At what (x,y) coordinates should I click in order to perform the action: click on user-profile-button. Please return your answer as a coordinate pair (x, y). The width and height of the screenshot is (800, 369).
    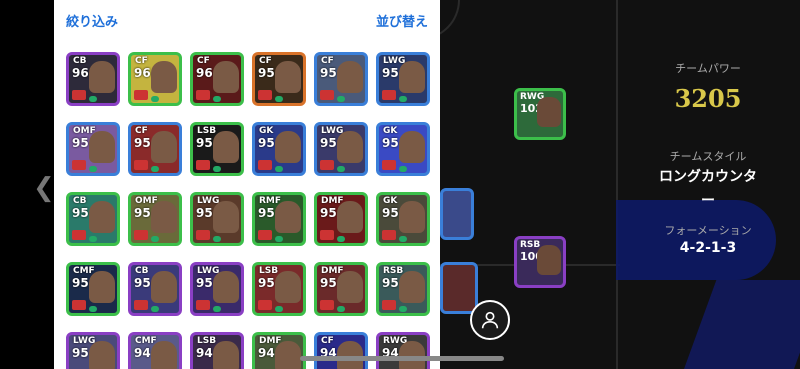
    Looking at the image, I should click on (490, 320).